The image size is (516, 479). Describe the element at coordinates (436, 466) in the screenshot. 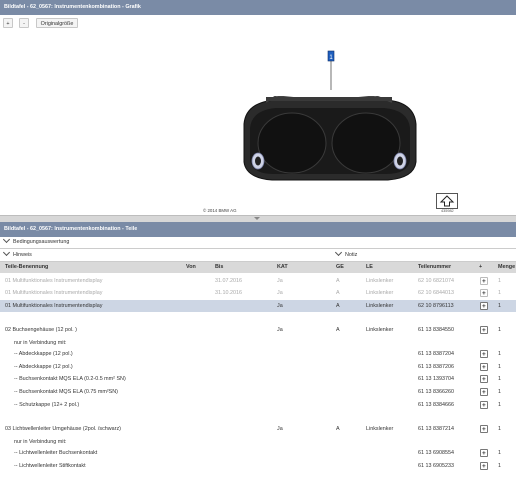

I see `cell-part-number: 61 13 6905233` at that location.